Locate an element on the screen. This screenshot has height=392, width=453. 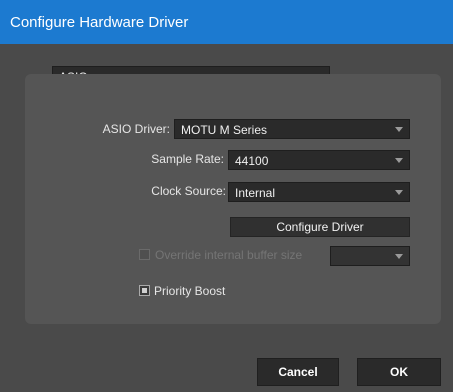
clock-source-label: Clock Source: is located at coordinates (188, 191).